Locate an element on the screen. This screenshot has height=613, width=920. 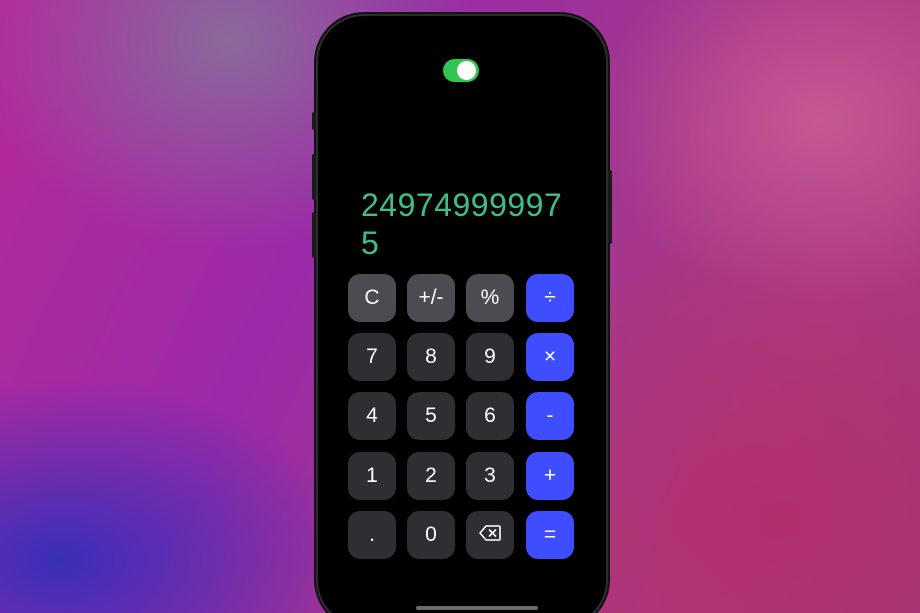
percent-button: % is located at coordinates (490, 298).